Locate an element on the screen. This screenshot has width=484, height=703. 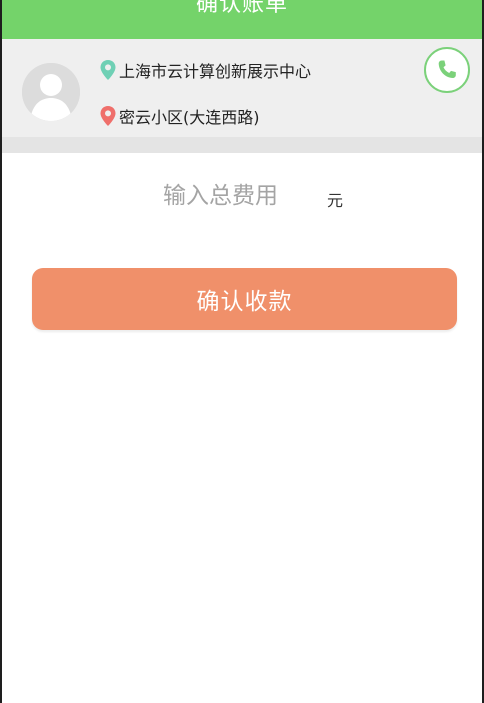
header-bar: 确认账单 is located at coordinates (242, 19).